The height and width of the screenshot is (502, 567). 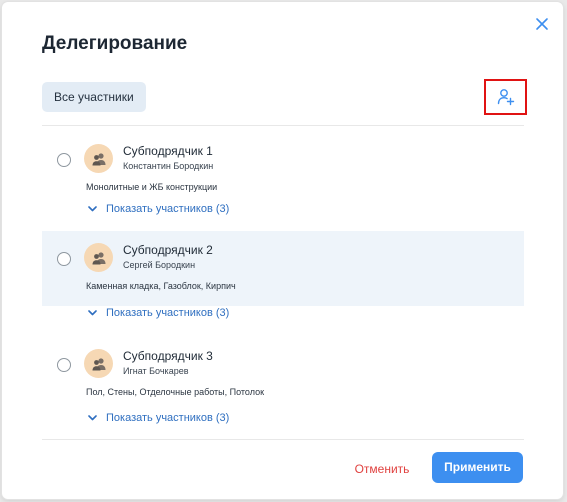 I want to click on add-user-button, so click(x=505, y=97).